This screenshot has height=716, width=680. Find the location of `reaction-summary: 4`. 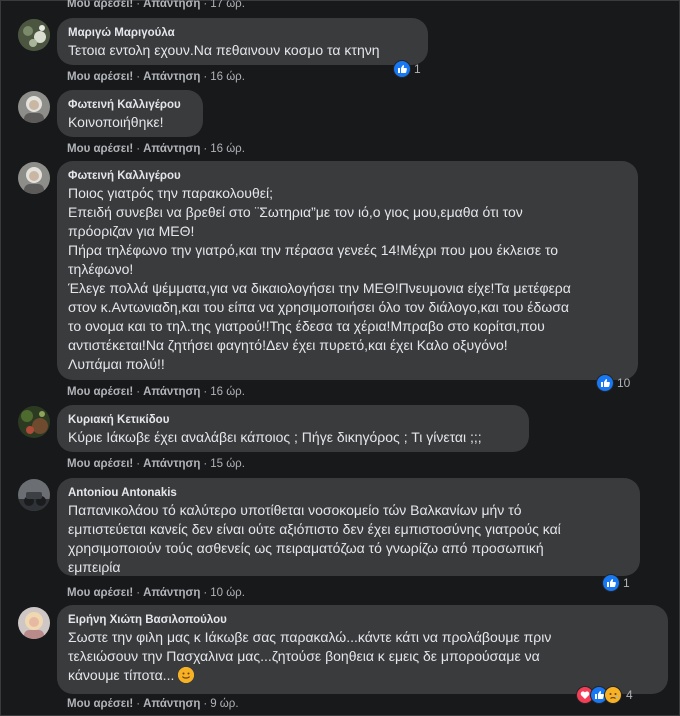

reaction-summary: 4 is located at coordinates (604, 695).